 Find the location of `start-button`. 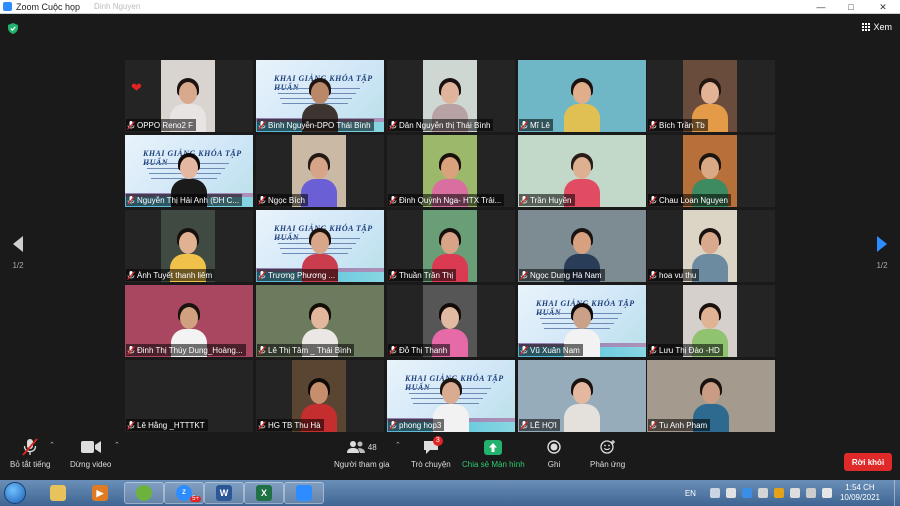

start-button is located at coordinates (15, 493).